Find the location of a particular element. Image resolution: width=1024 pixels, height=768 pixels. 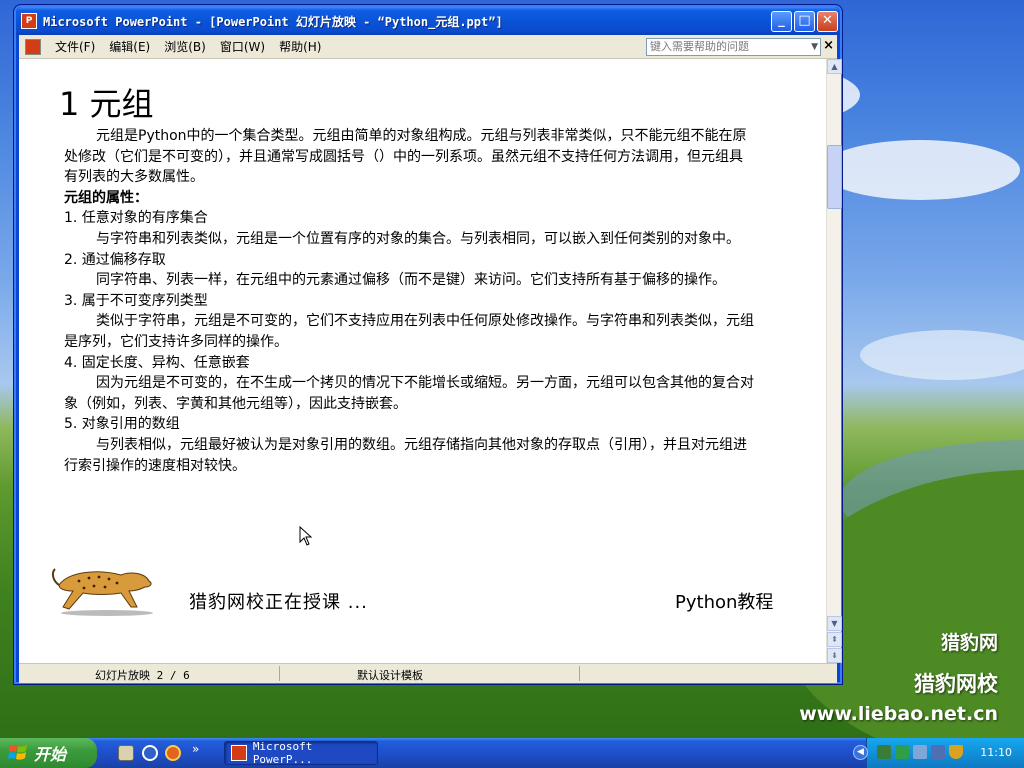

close-icon: ✕ is located at coordinates (827, 20).